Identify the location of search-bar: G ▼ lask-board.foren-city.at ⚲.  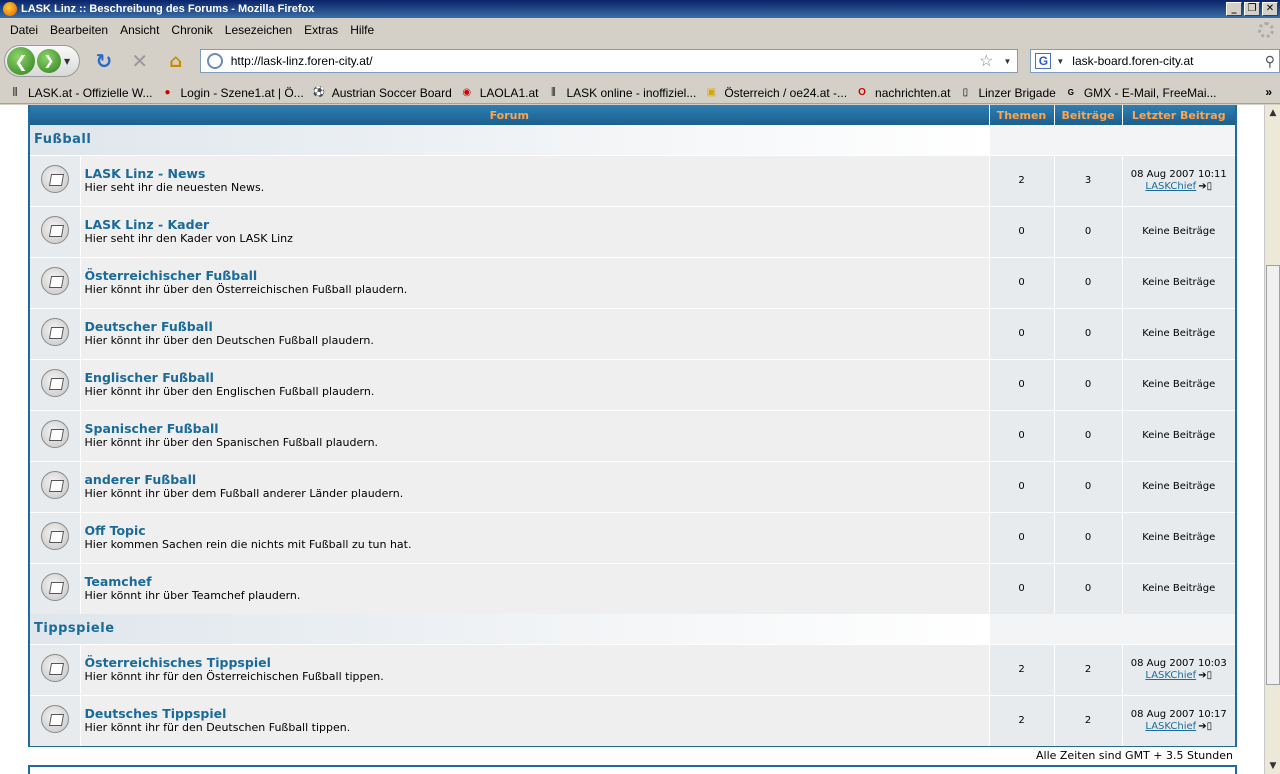
(1155, 61).